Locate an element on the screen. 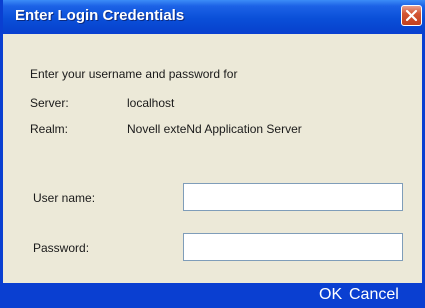 The image size is (425, 308). close-icon is located at coordinates (411, 15).